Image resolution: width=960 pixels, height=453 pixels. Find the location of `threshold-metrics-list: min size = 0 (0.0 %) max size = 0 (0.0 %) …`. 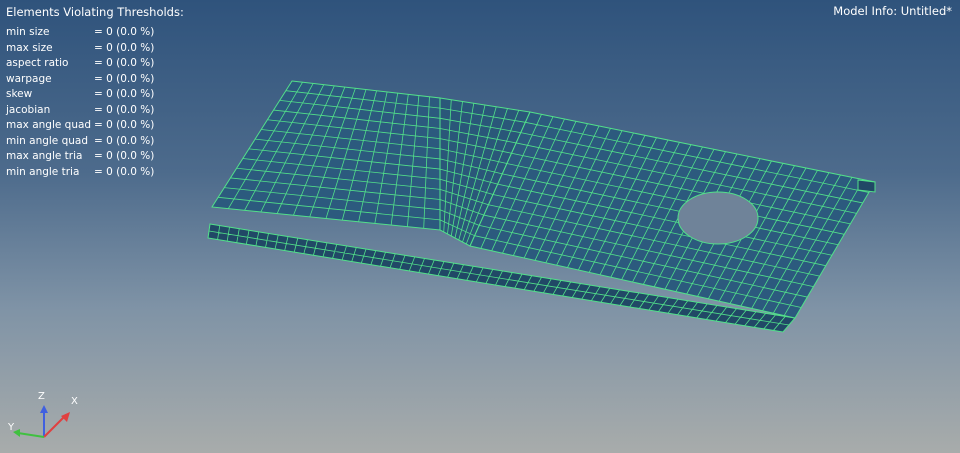

threshold-metrics-list: min size = 0 (0.0 %) max size = 0 (0.0 %) … is located at coordinates (90, 102).